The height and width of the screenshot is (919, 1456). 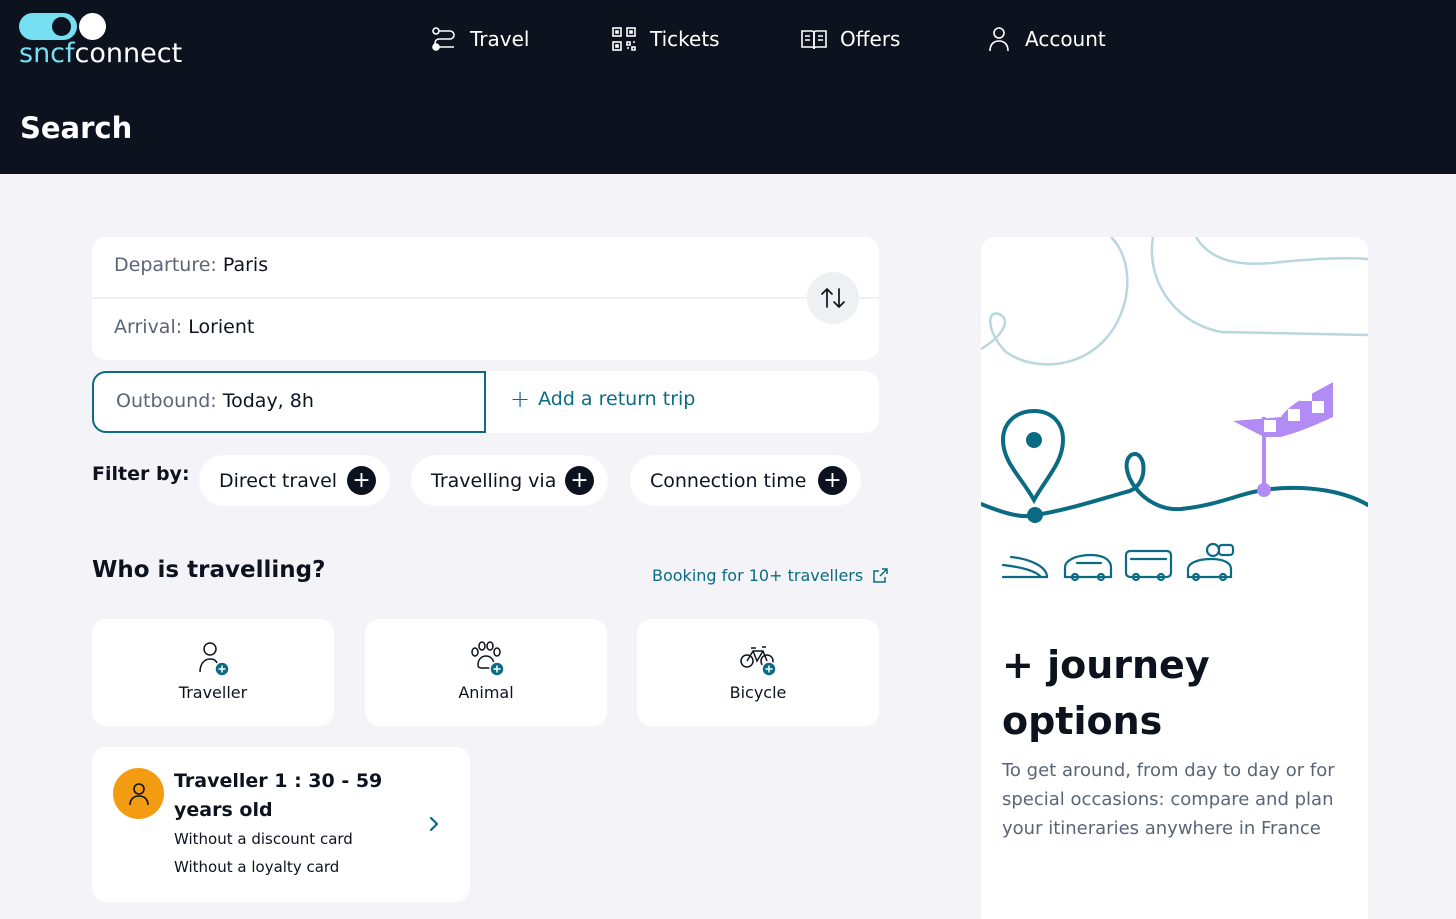 I want to click on swap-arrows-icon, so click(x=833, y=298).